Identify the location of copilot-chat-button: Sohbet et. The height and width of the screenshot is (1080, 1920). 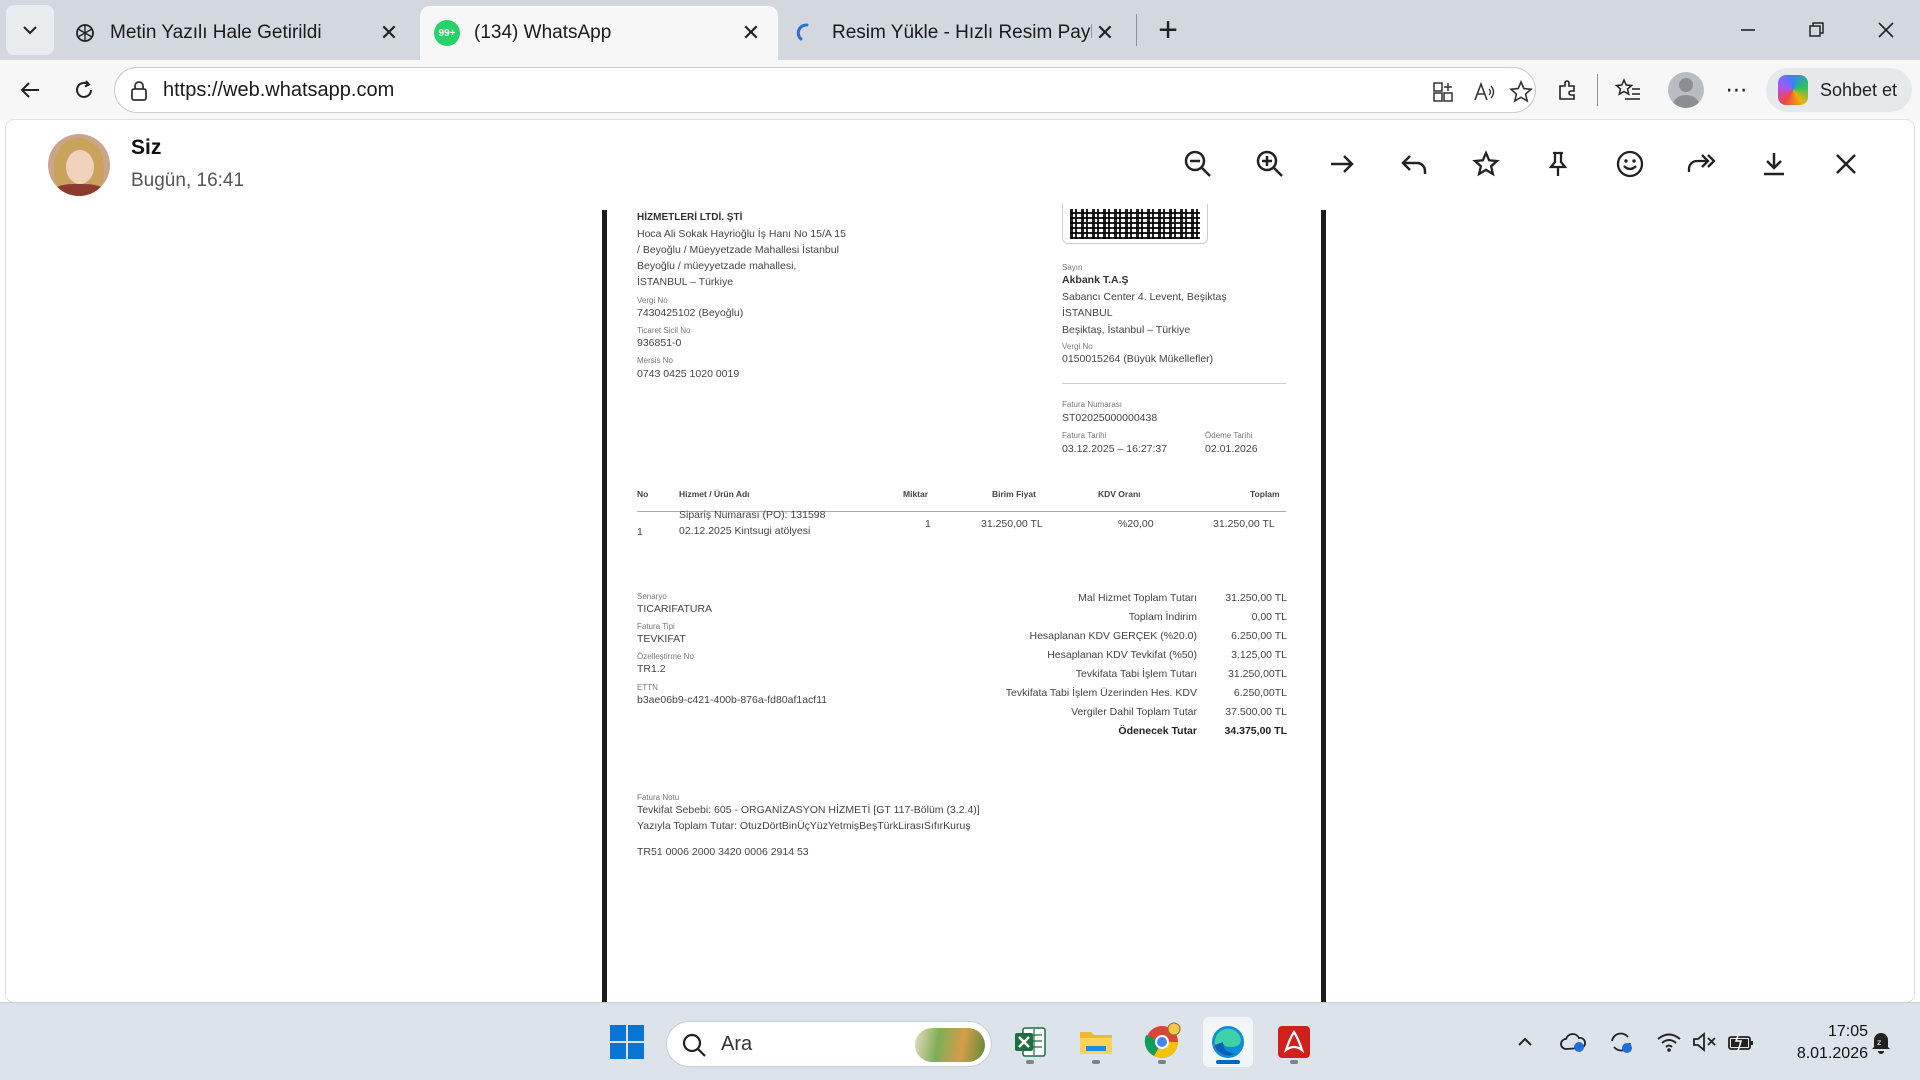
(1839, 90).